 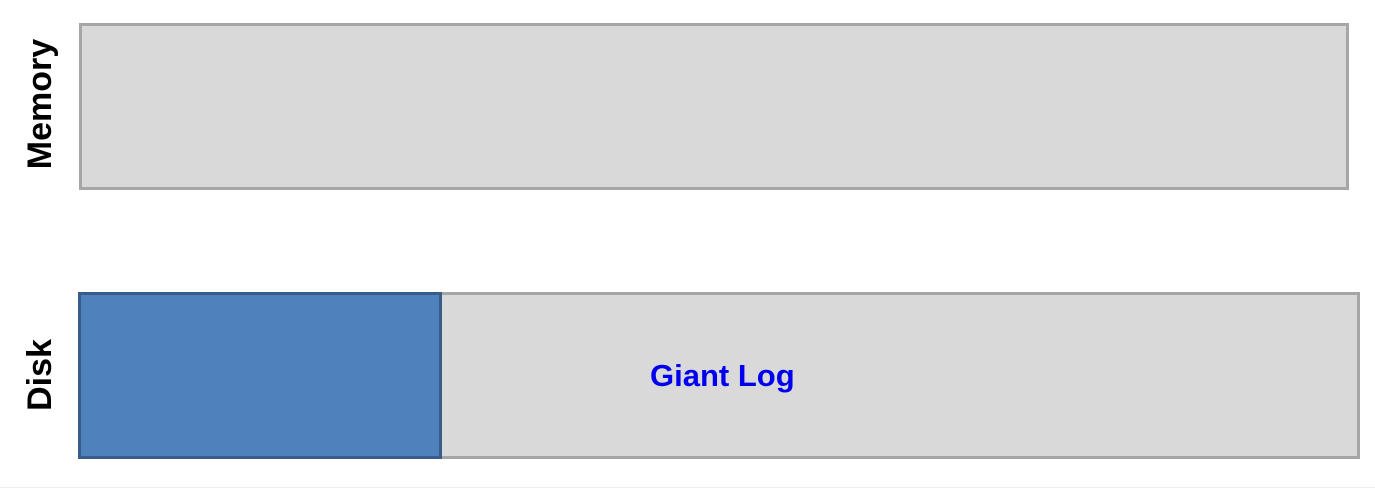 I want to click on bottom-divider, so click(x=687, y=487).